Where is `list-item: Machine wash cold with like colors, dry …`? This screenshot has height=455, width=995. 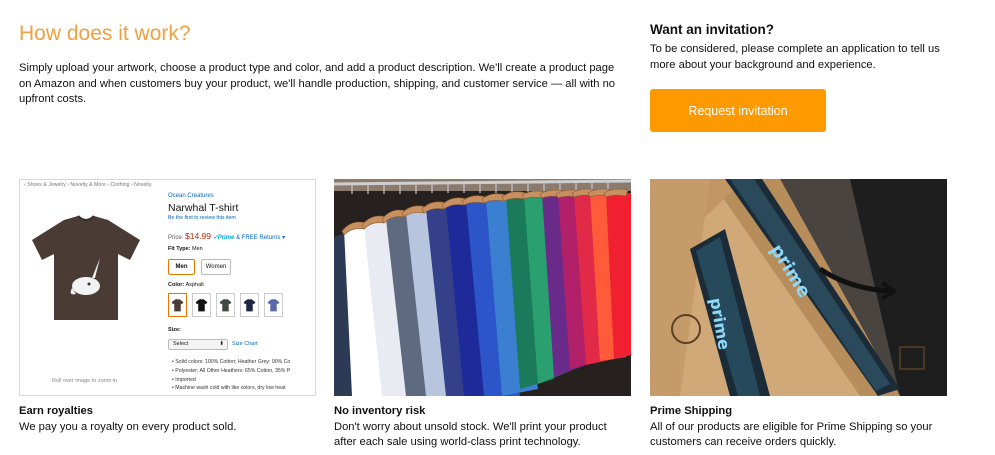
list-item: Machine wash cold with like colors, dry … is located at coordinates (243, 388).